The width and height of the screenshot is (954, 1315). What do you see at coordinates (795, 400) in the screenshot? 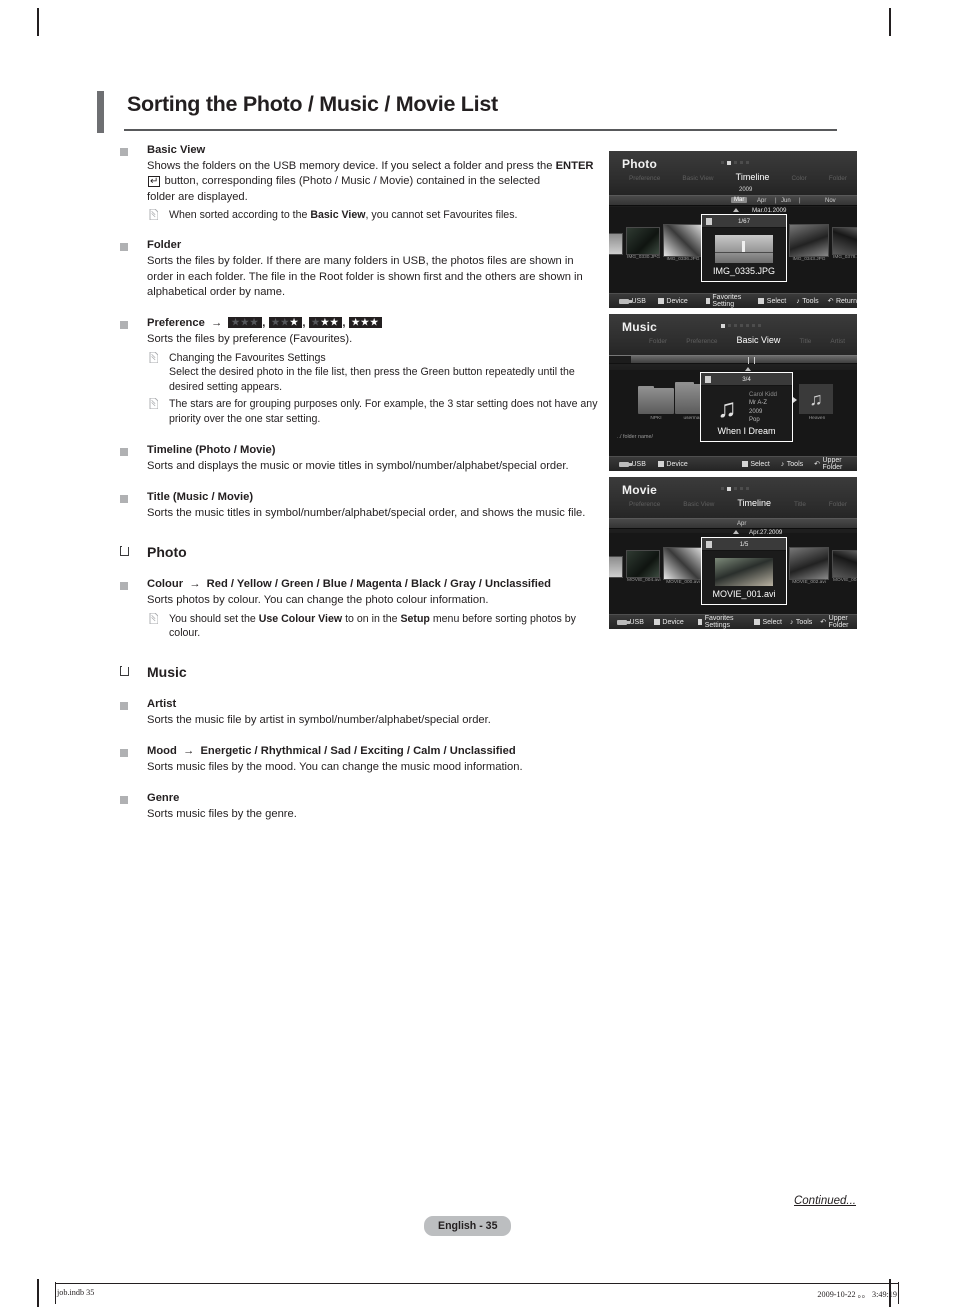
I see `scroll-right-arrow-icon` at bounding box center [795, 400].